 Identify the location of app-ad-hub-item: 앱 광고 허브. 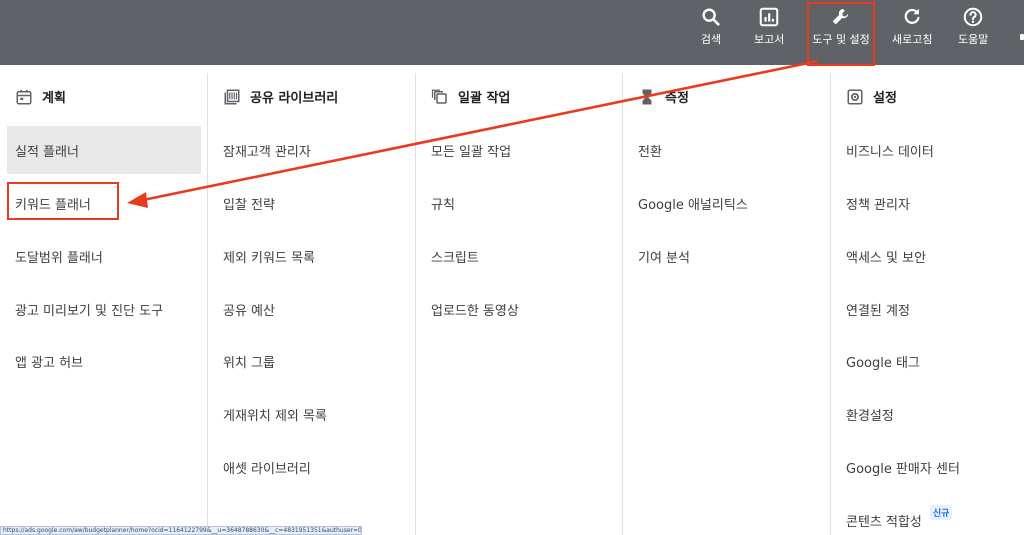
(104, 361).